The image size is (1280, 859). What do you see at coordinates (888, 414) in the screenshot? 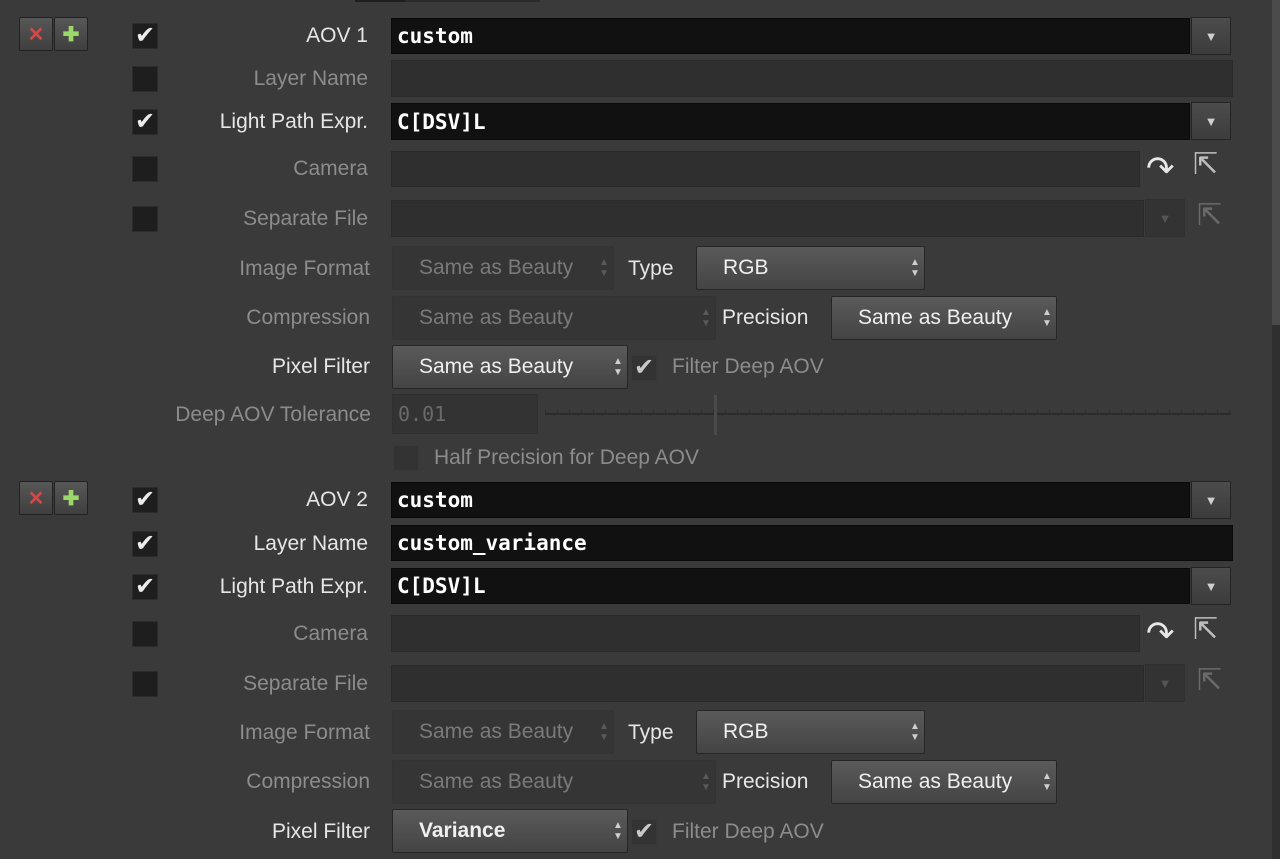
I see `aov-1-deep-tolerance-slider-track` at bounding box center [888, 414].